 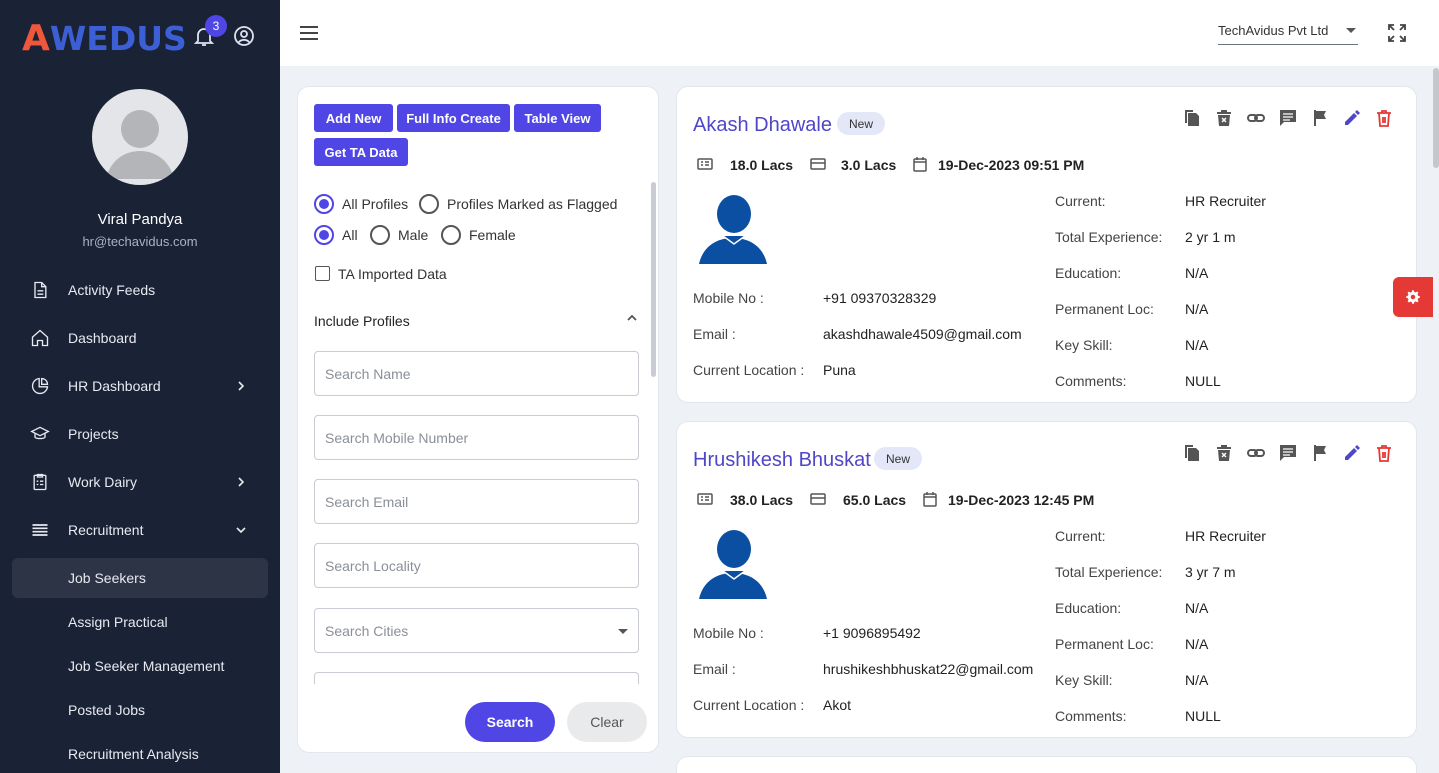 What do you see at coordinates (362, 321) in the screenshot?
I see `include-profiles-title: Include Profiles` at bounding box center [362, 321].